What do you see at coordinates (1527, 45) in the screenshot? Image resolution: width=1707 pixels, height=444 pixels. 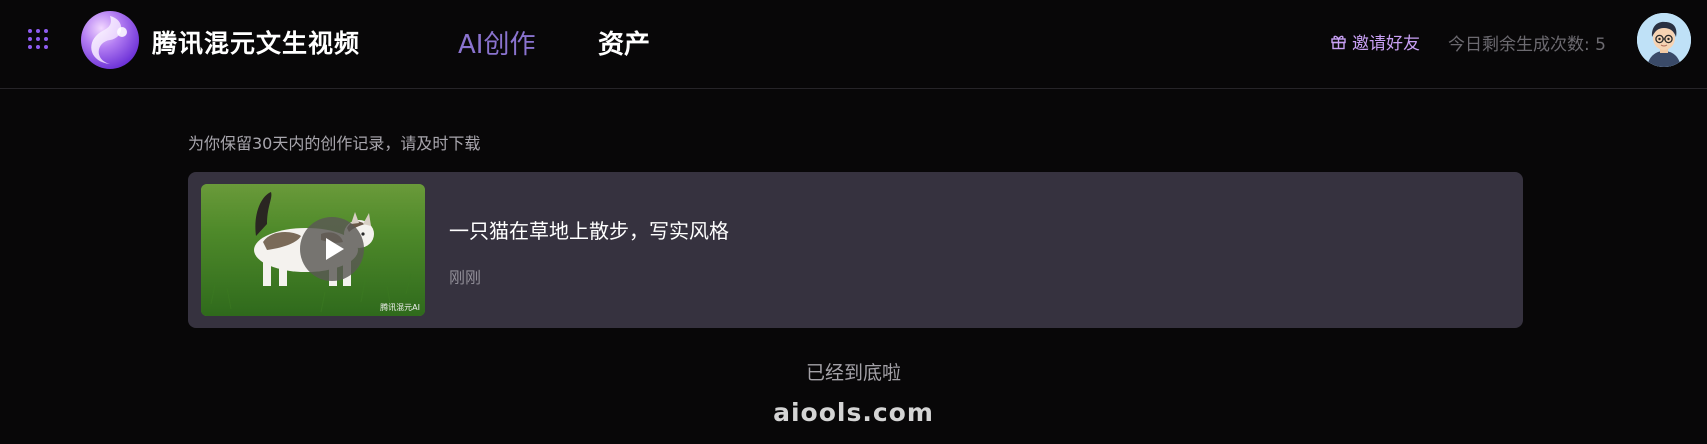 I see `remaining-count: 今日剩余生成次数: 5` at bounding box center [1527, 45].